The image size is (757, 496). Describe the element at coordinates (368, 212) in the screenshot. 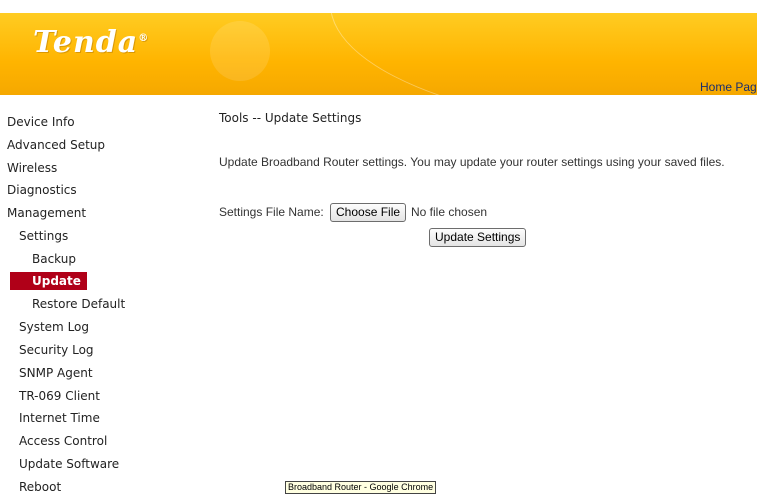

I see `choose-file-button: Choose File` at that location.